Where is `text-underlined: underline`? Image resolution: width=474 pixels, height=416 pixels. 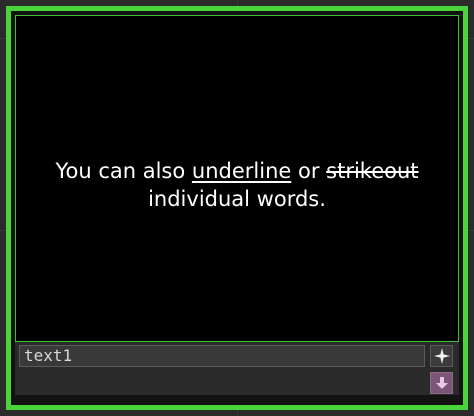
text-underlined: underline is located at coordinates (241, 170).